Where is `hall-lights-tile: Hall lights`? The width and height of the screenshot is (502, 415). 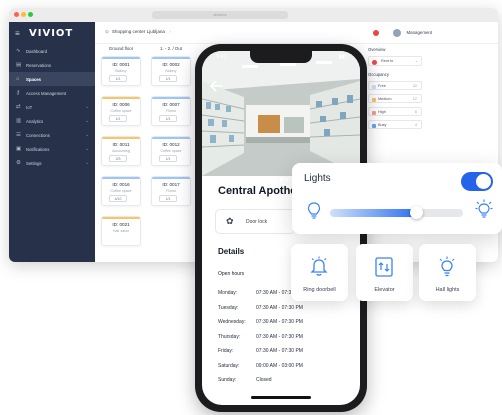
hall-lights-tile: Hall lights is located at coordinates (447, 272).